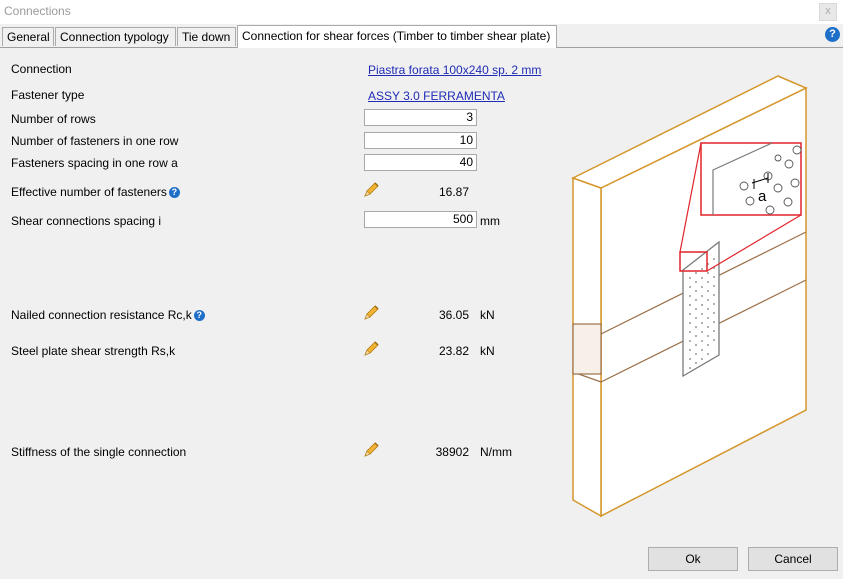 The image size is (843, 579). Describe the element at coordinates (101, 315) in the screenshot. I see `nailed-resistance-text: Nailed connection resistance Rc,k` at that location.